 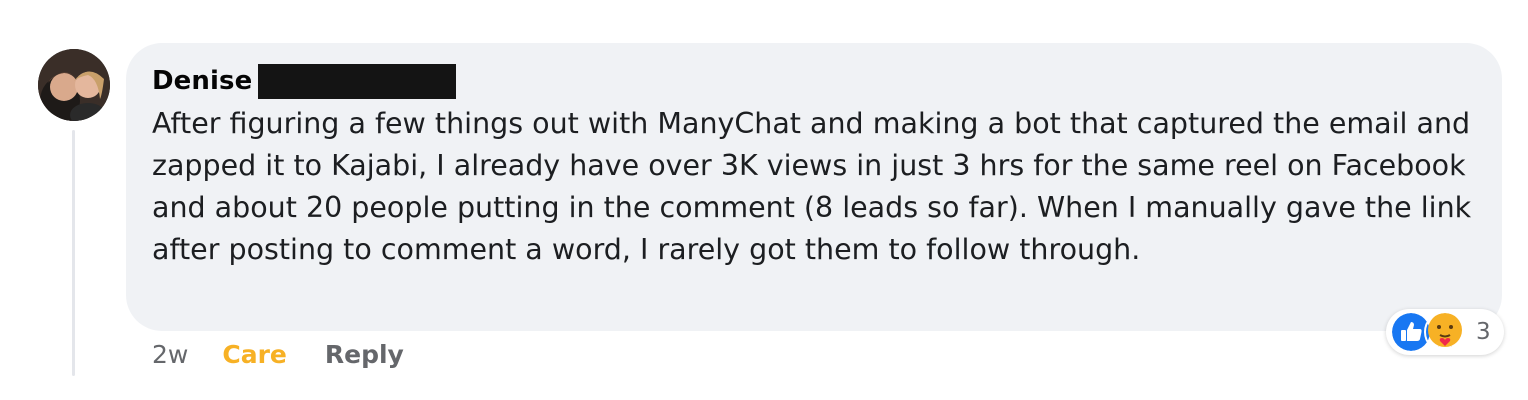 I want to click on author-name: Denise, so click(x=202, y=81).